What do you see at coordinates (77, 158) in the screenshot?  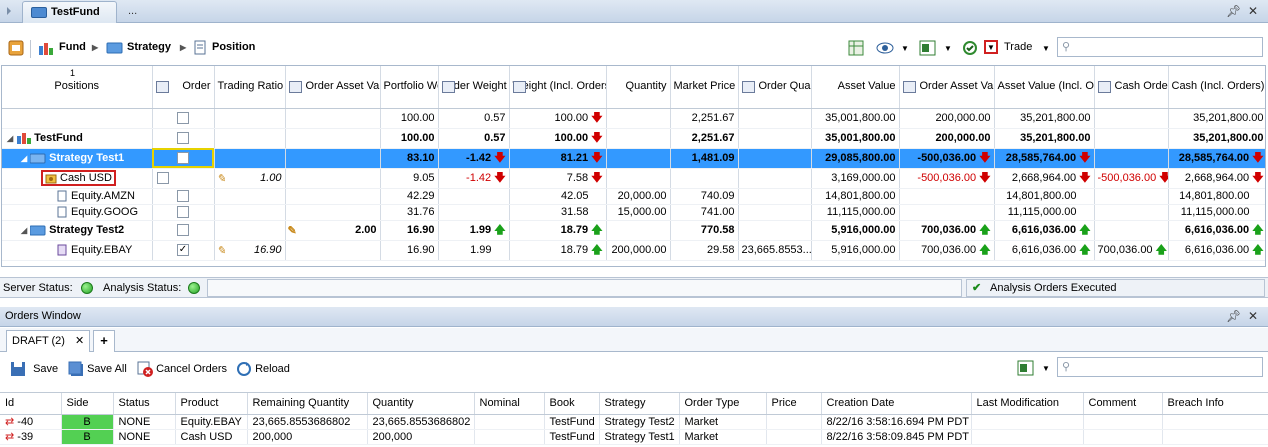 I see `tree-node-strategy-test1: ◢ Strategy Test1` at bounding box center [77, 158].